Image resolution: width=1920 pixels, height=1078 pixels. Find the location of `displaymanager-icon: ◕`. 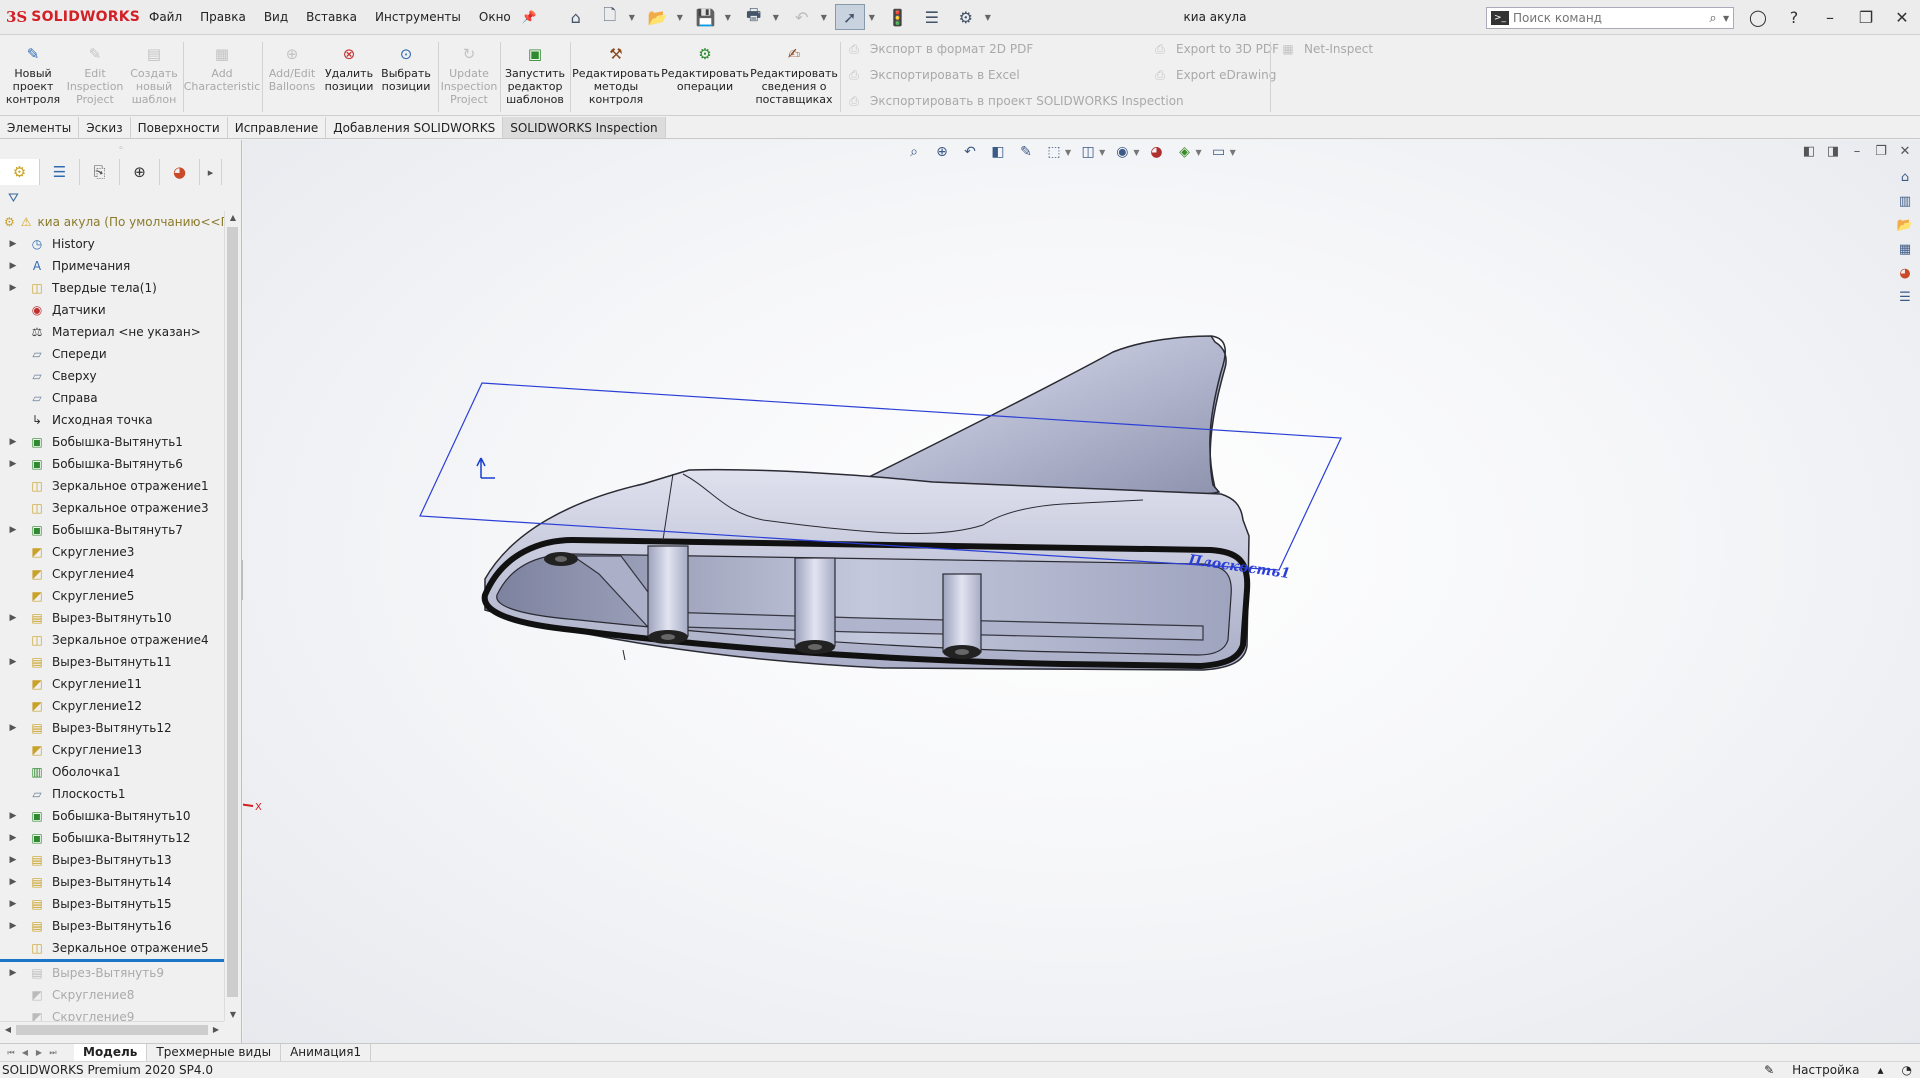

displaymanager-icon: ◕ is located at coordinates (180, 172).